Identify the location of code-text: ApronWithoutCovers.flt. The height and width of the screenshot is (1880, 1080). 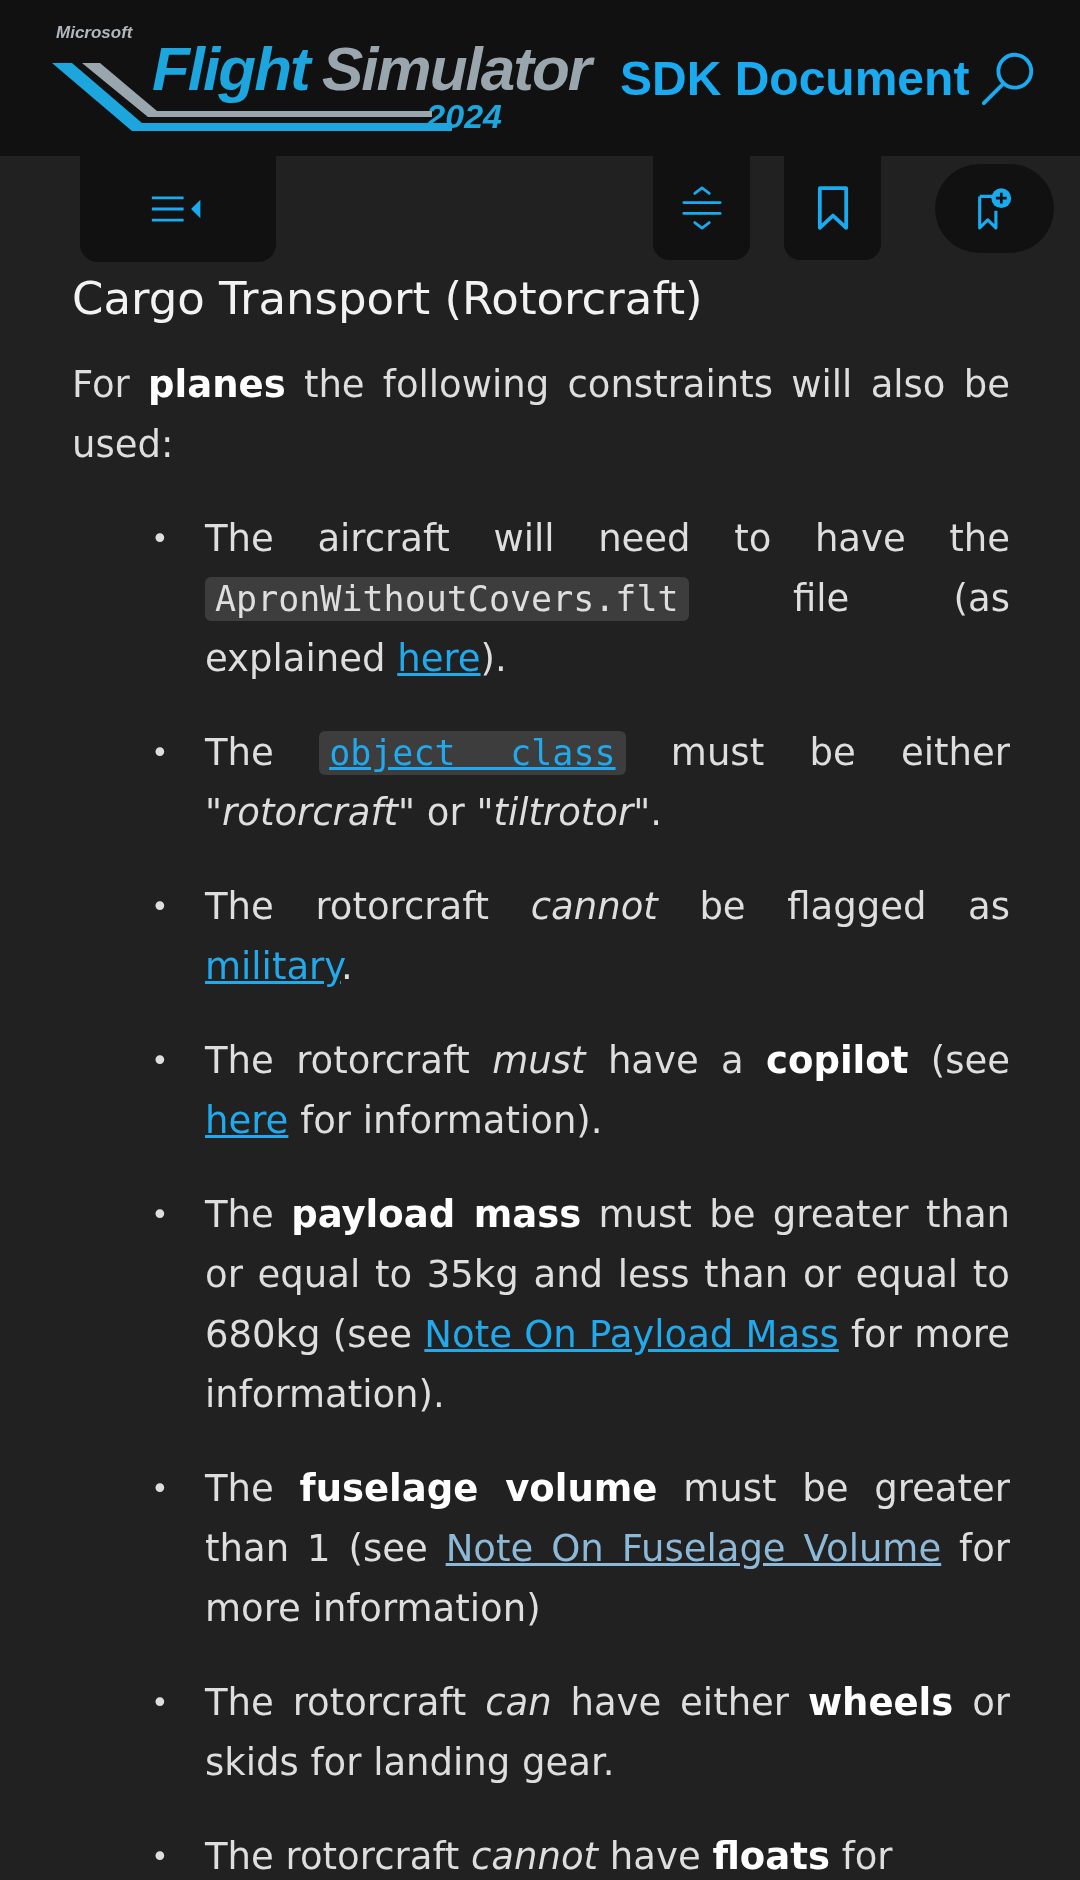
(447, 599).